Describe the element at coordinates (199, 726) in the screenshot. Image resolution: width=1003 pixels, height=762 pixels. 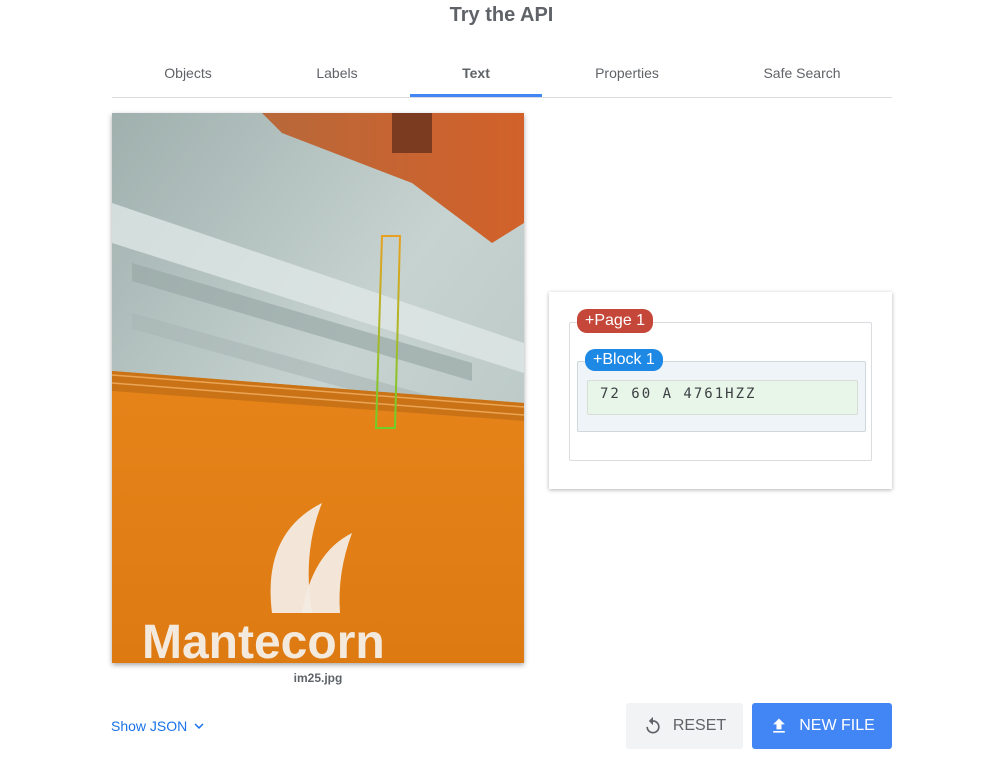
I see `chevron-down-icon` at that location.